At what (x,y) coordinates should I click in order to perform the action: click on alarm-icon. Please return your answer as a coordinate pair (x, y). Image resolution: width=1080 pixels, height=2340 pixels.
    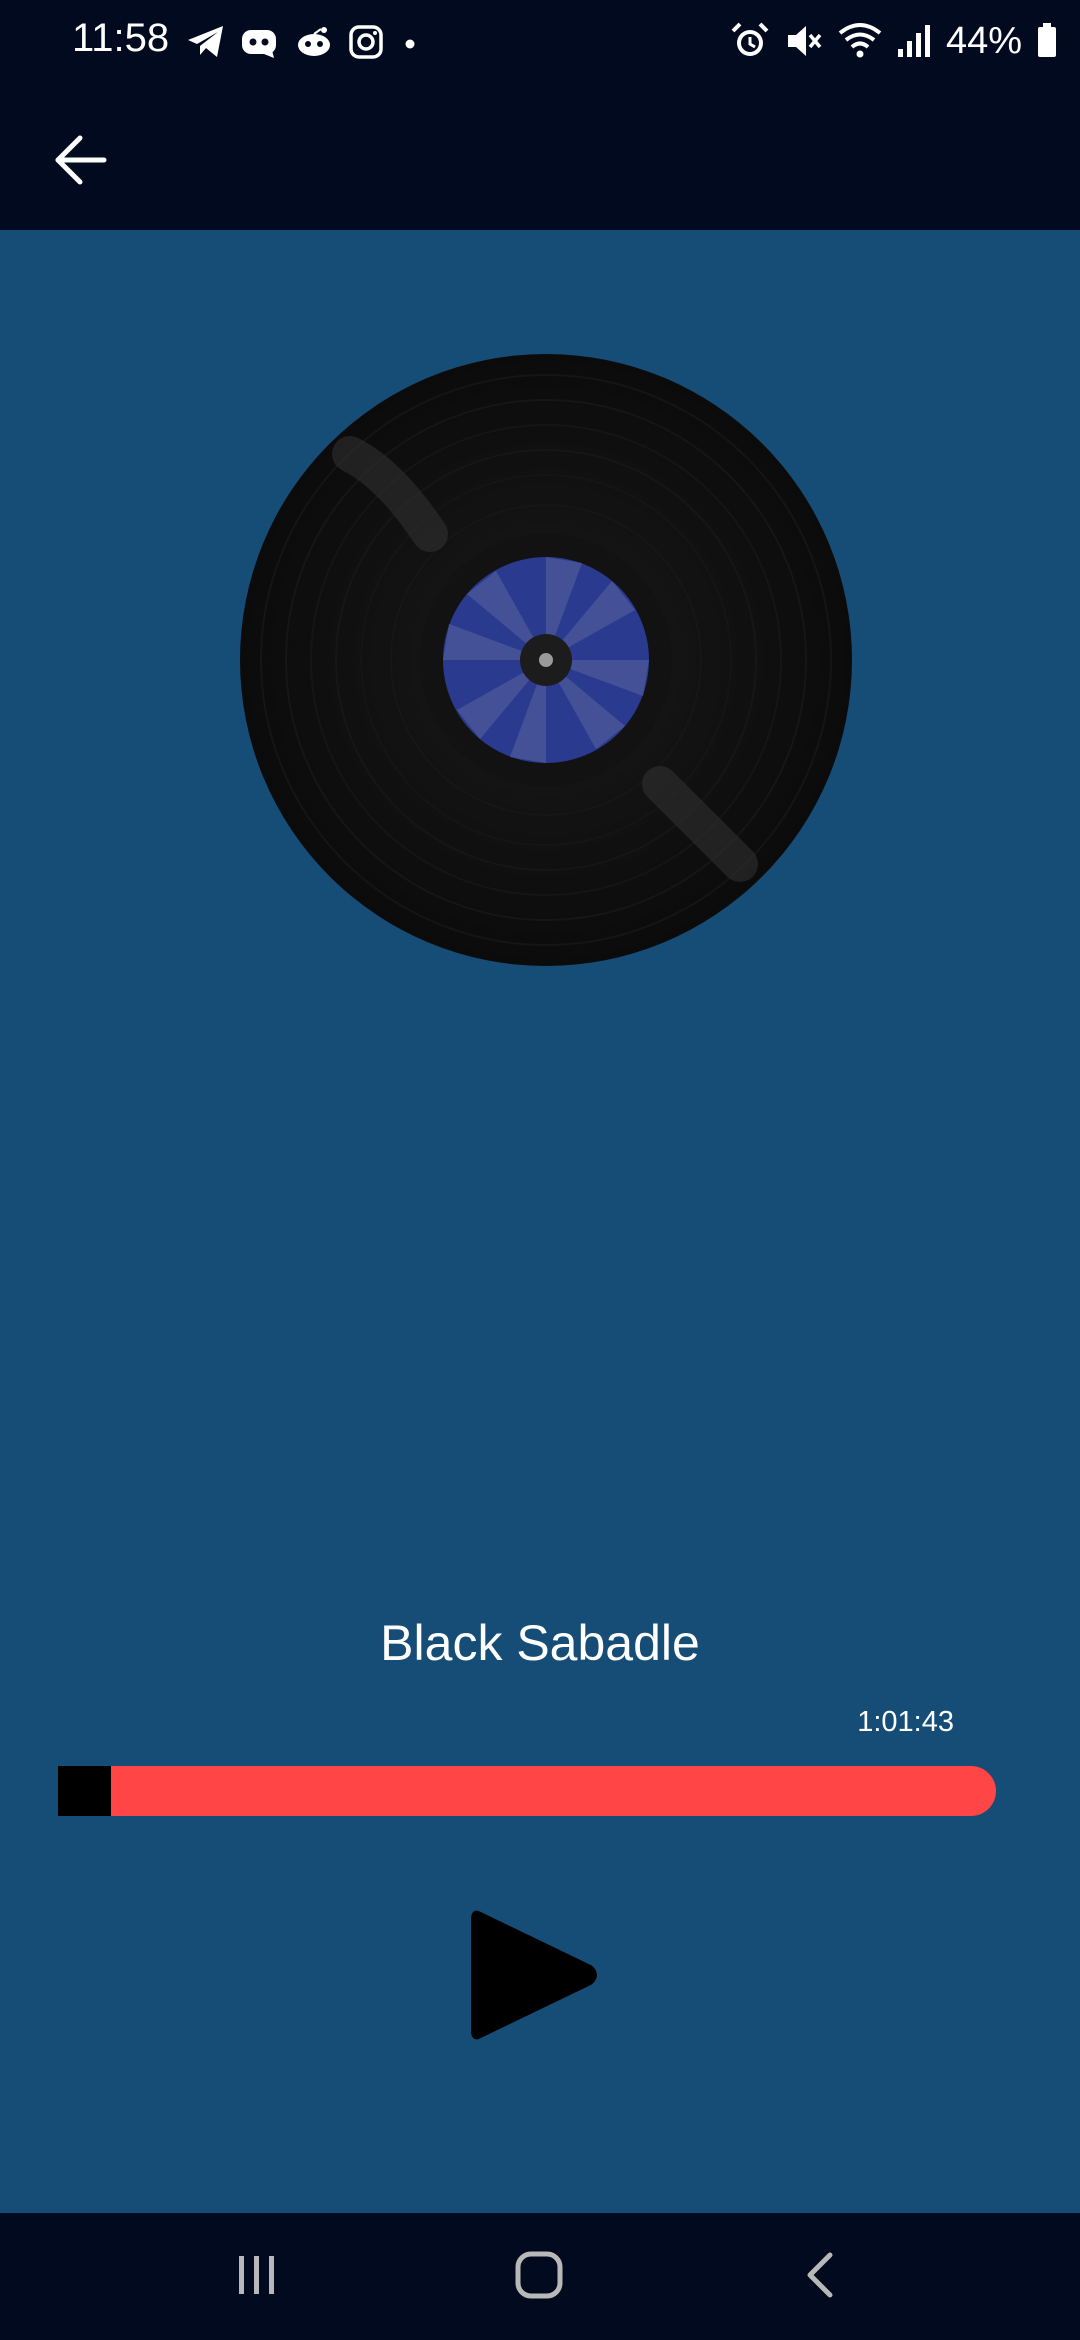
    Looking at the image, I should click on (750, 41).